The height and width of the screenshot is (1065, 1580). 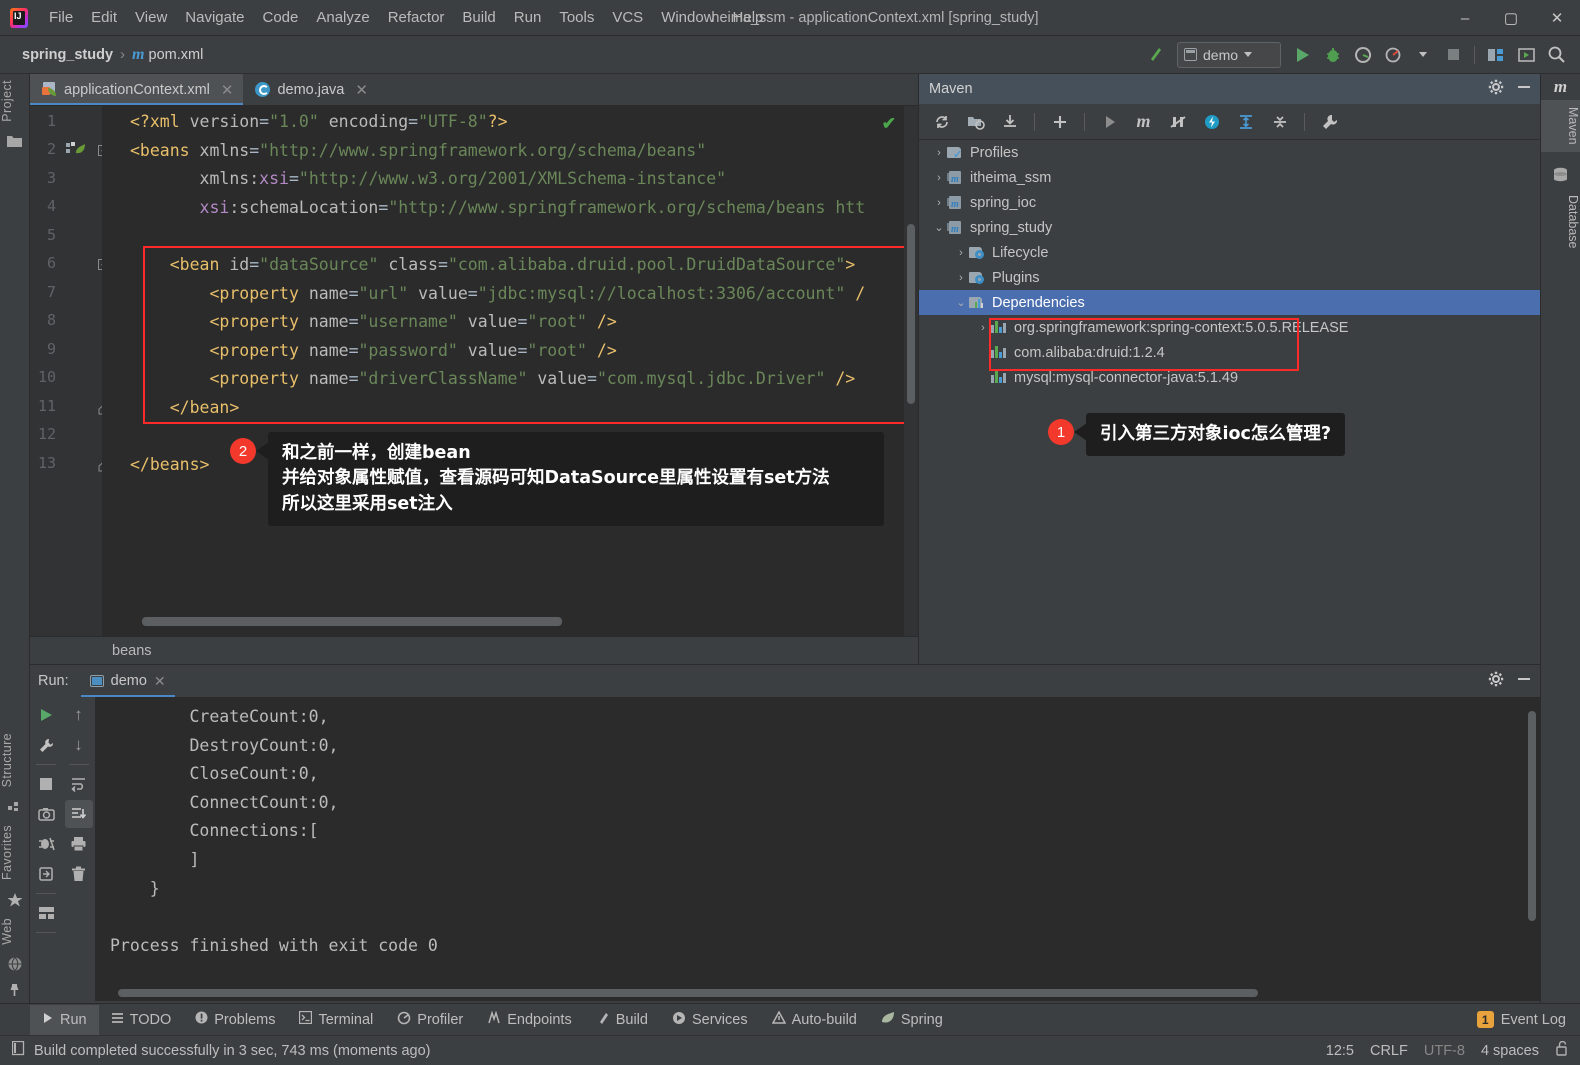 What do you see at coordinates (46, 784) in the screenshot?
I see `stop-process-button` at bounding box center [46, 784].